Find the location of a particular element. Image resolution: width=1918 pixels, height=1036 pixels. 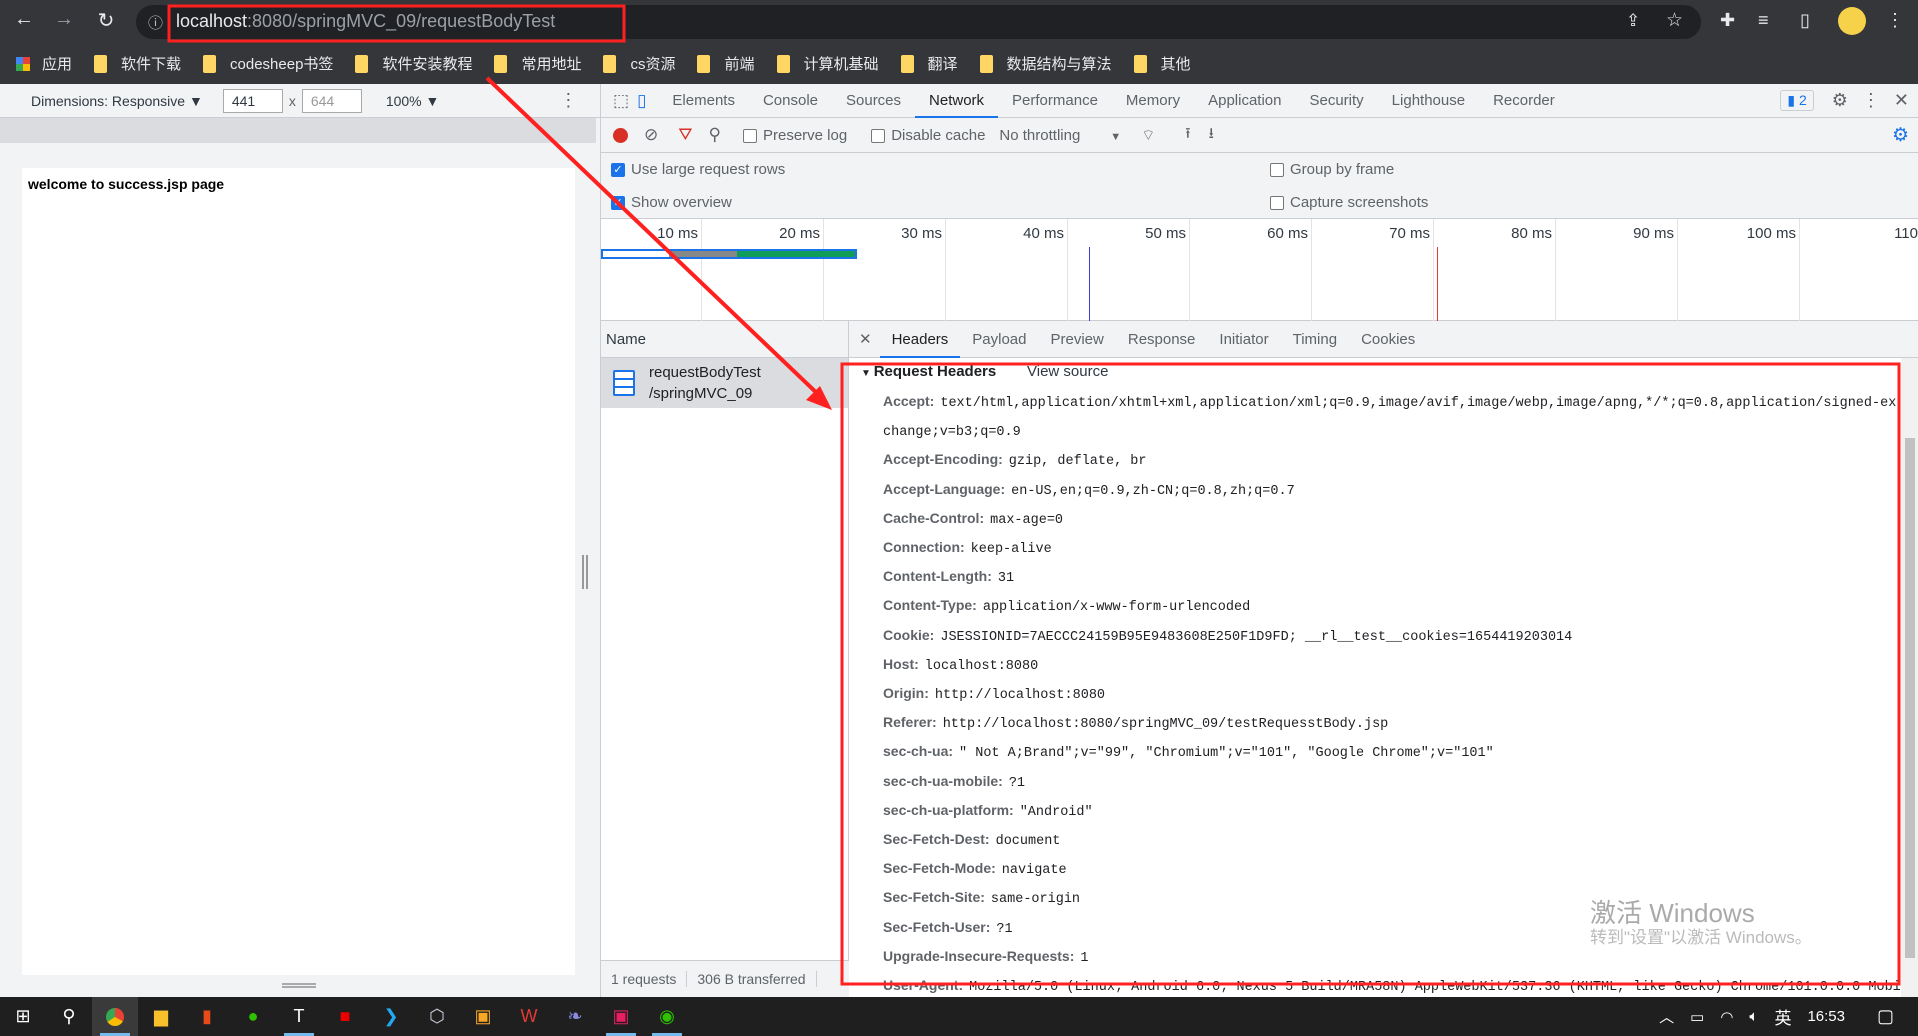

disable-cache-checkbox: Disable cache is located at coordinates (928, 135).